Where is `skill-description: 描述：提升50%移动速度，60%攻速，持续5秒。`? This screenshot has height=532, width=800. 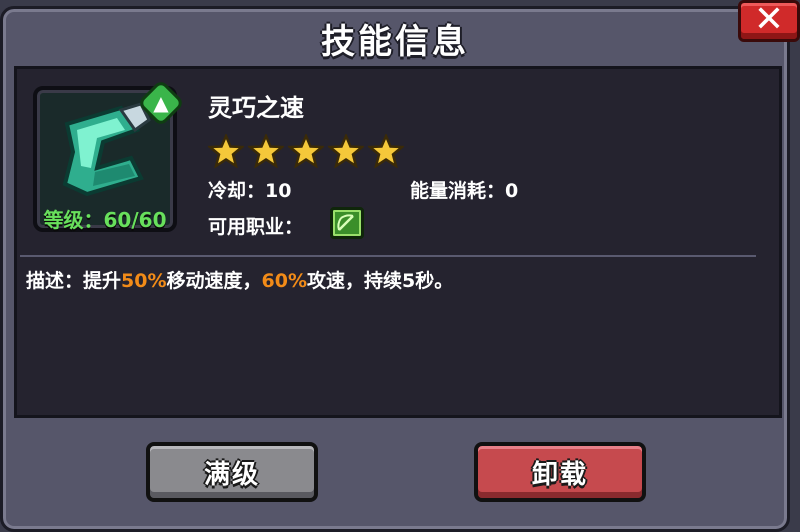 skill-description: 描述：提升50%移动速度，60%攻速，持续5秒。 is located at coordinates (239, 279).